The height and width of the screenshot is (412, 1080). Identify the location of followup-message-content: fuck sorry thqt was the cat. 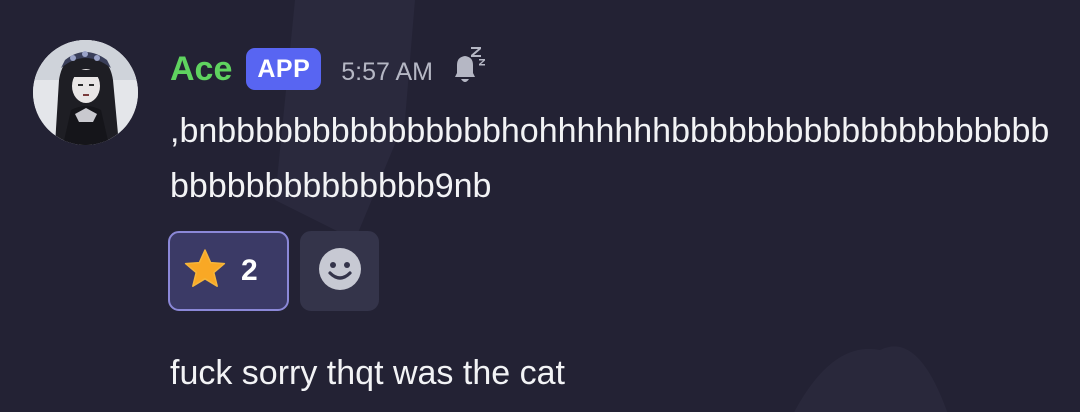
(367, 373).